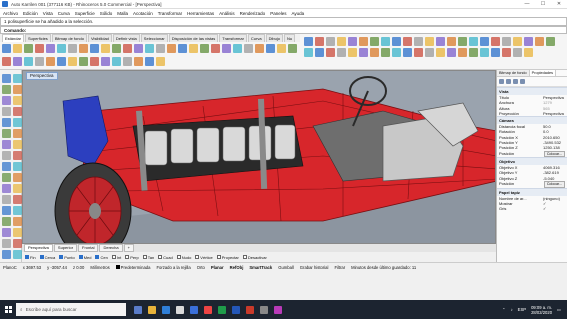 The image size is (567, 319). I want to click on task-view-icon, so click(138, 309).